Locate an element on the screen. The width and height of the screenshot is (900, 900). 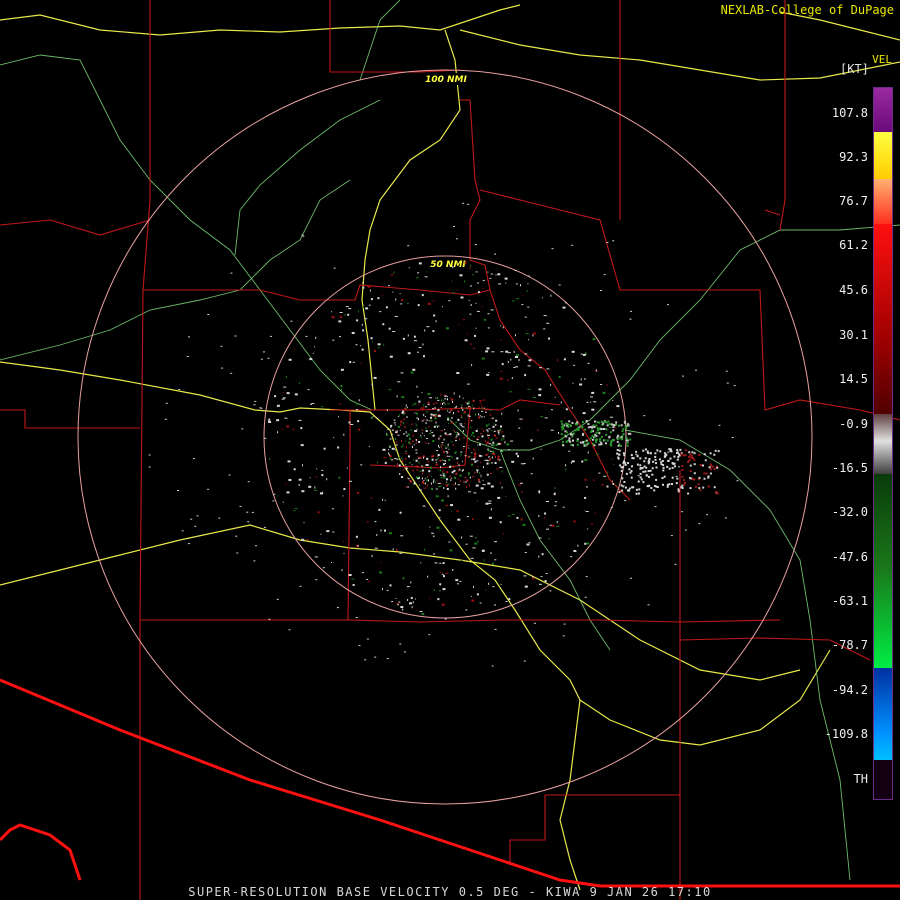
river-line is located at coordinates (737, 655).